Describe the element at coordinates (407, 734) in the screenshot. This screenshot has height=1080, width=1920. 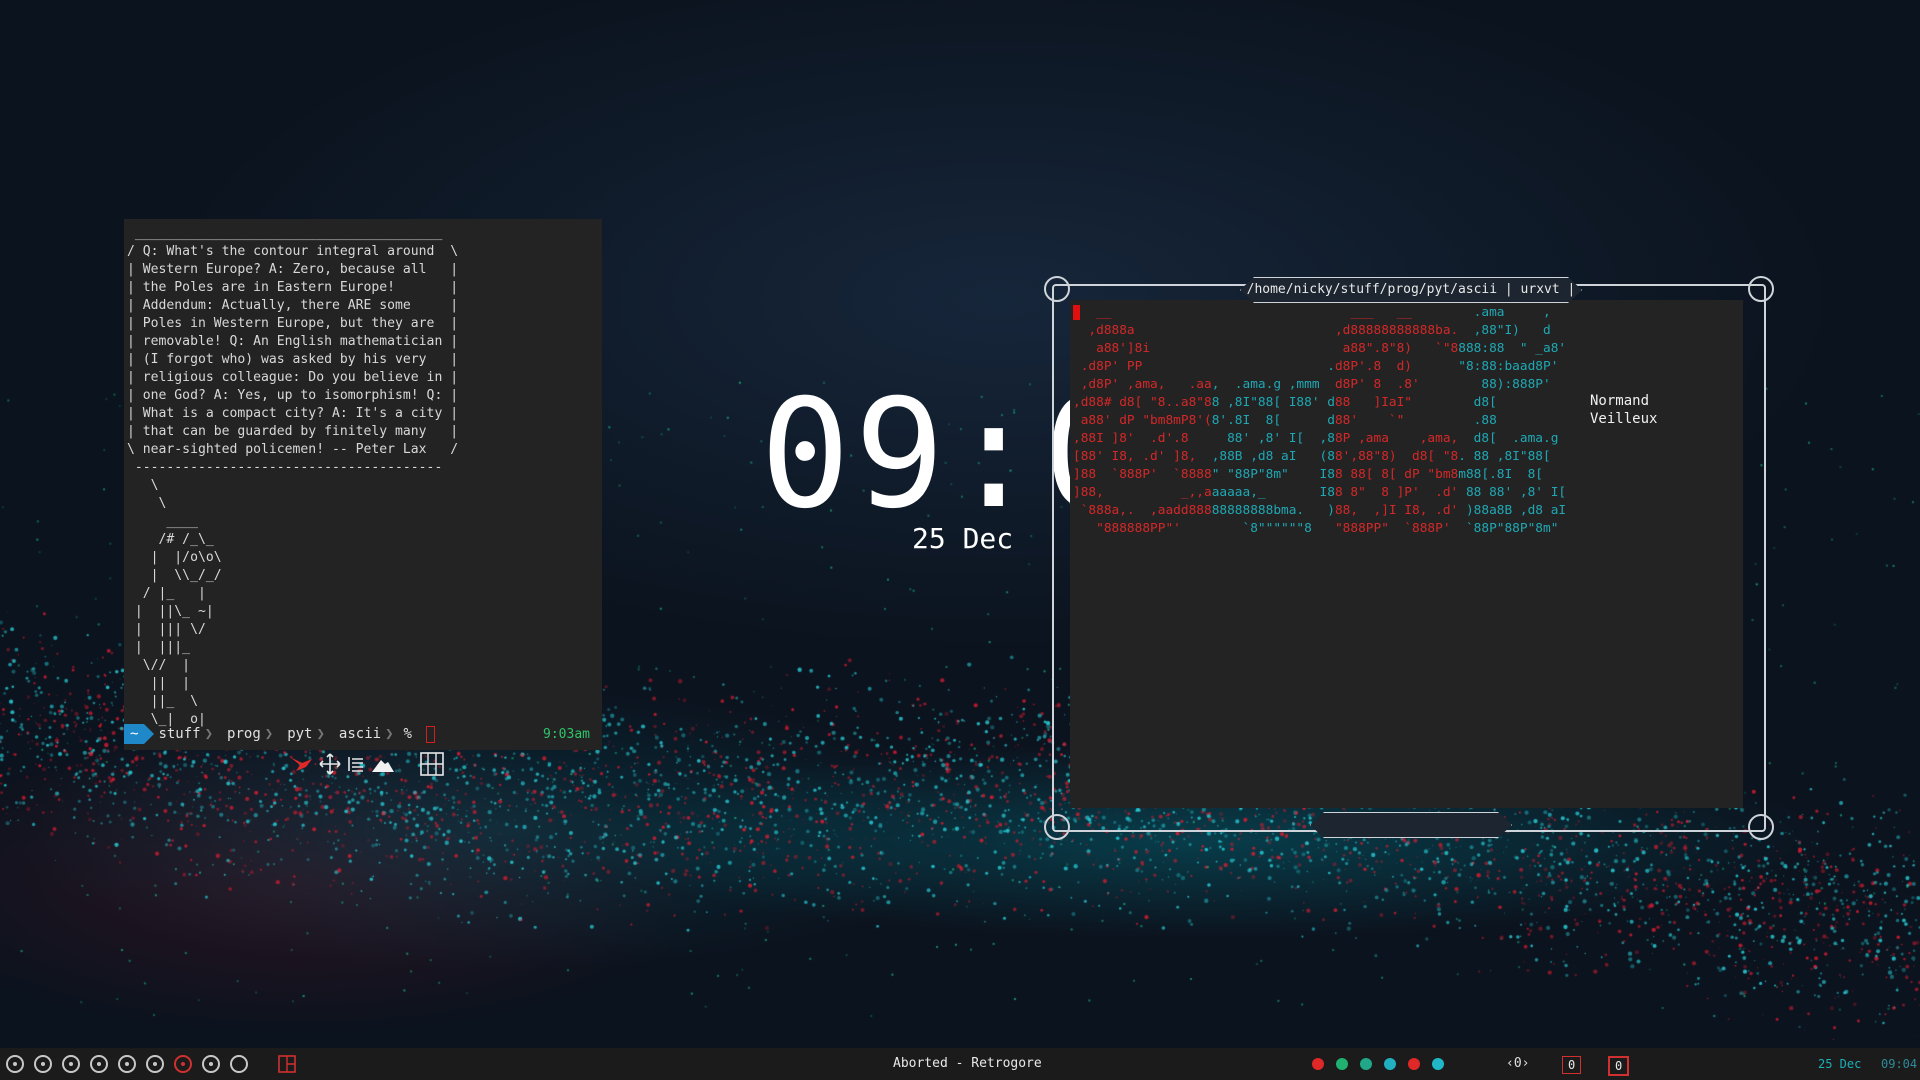
I see `prompt-symbol: %` at that location.